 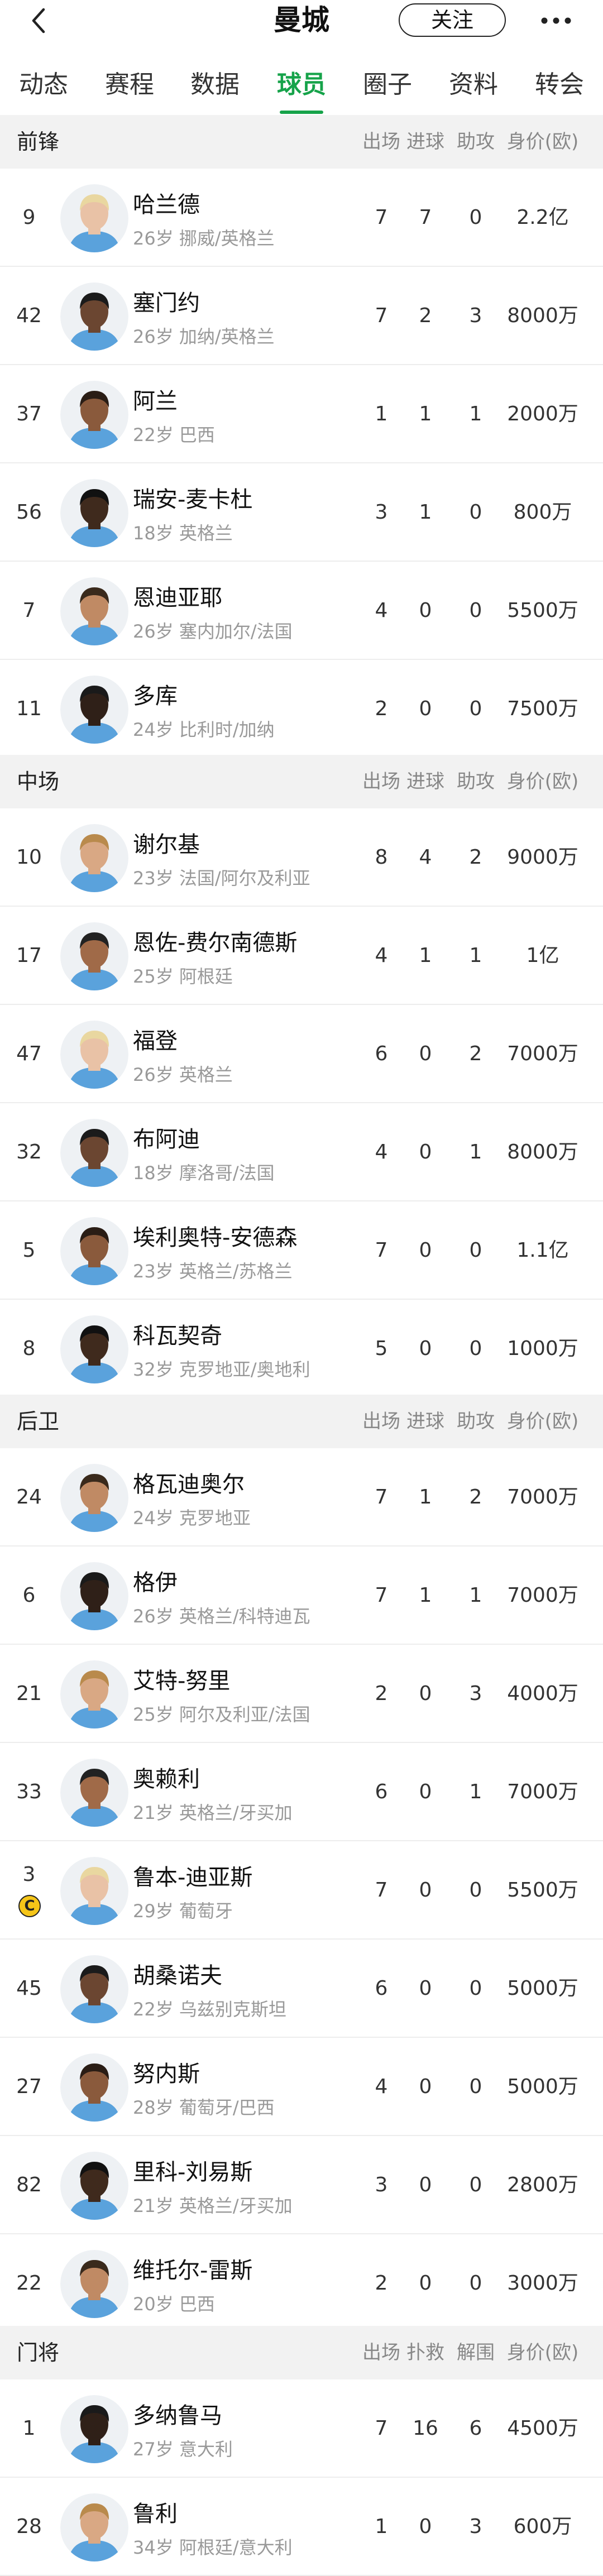 What do you see at coordinates (301, 20) in the screenshot?
I see `page-title: 曼城` at bounding box center [301, 20].